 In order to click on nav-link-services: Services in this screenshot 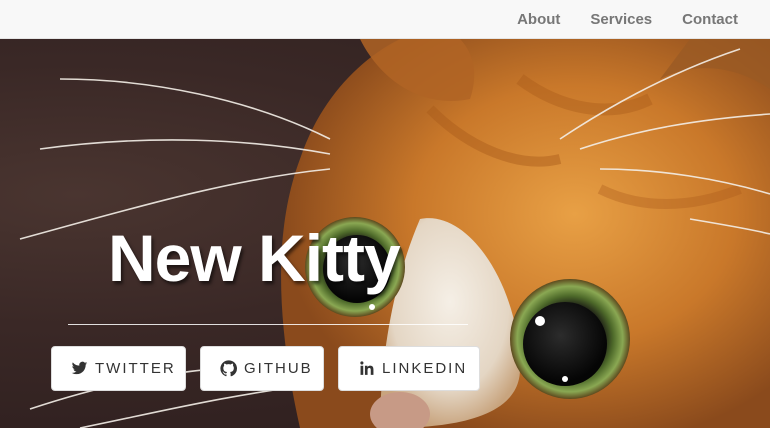, I will do `click(621, 19)`.